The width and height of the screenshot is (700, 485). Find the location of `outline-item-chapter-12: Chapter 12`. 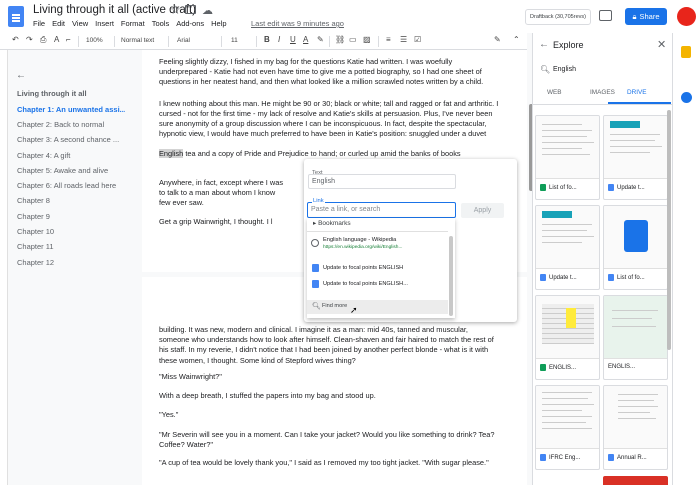

outline-item-chapter-12: Chapter 12 is located at coordinates (71, 262).